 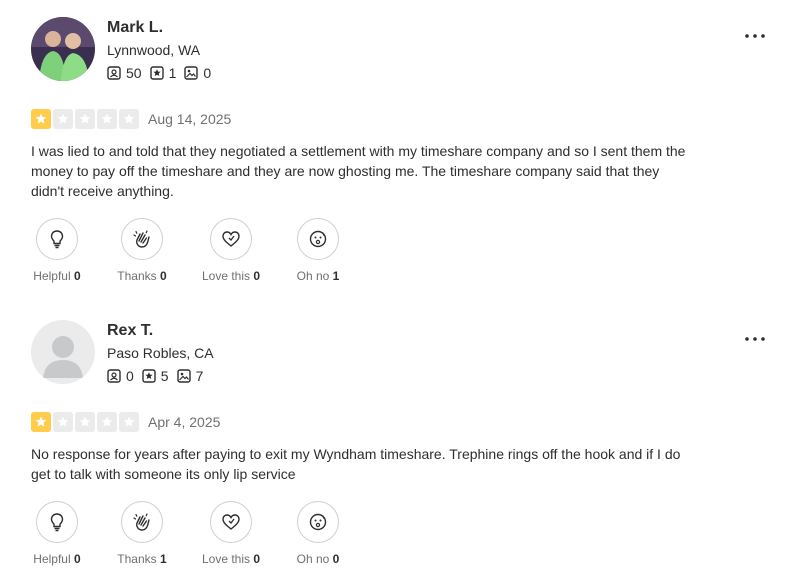 I want to click on oh-no-label: Oh no 0, so click(x=318, y=559).